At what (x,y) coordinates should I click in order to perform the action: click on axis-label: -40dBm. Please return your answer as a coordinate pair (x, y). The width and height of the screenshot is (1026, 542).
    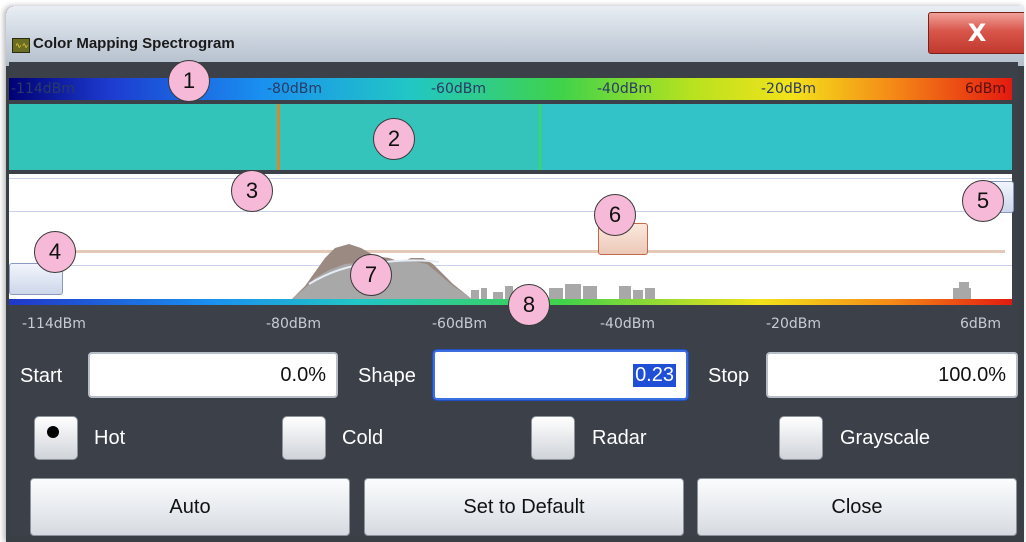
    Looking at the image, I should click on (627, 324).